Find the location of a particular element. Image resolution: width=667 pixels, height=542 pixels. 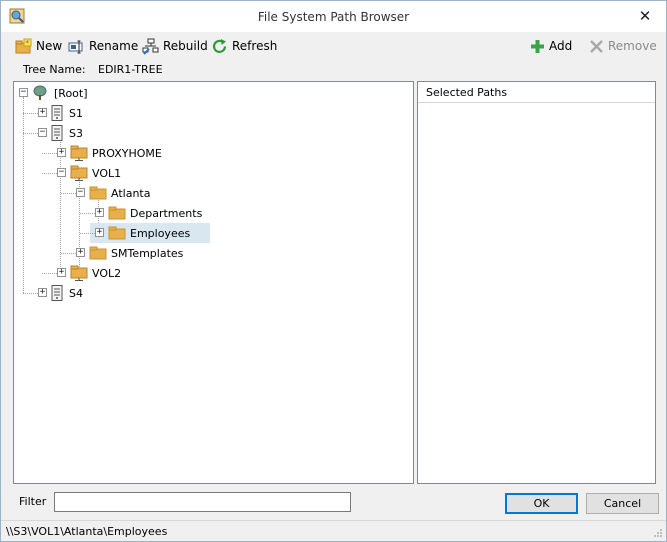

rename-button: Rename is located at coordinates (103, 46).